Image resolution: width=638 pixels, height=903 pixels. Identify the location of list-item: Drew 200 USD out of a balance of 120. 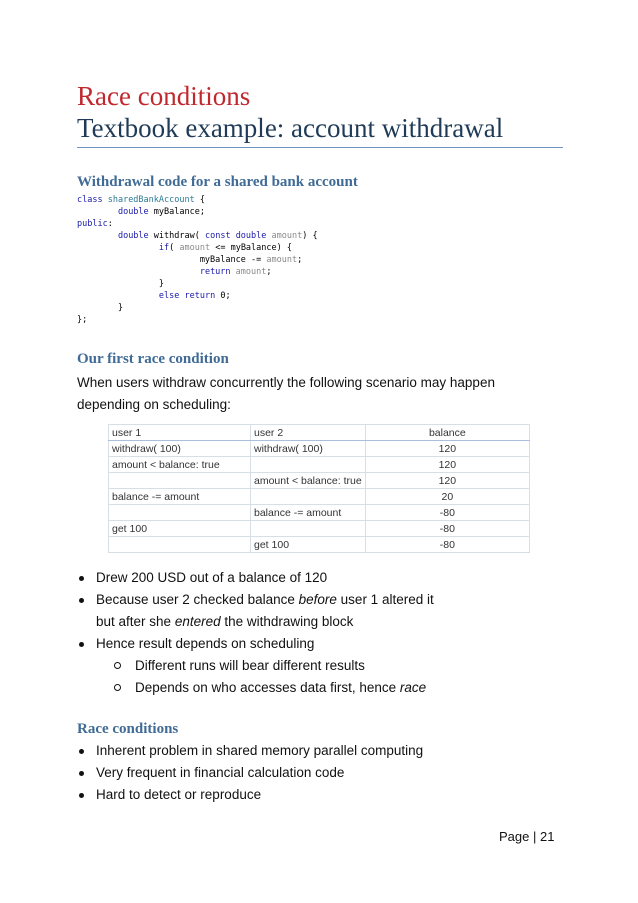
(202, 578).